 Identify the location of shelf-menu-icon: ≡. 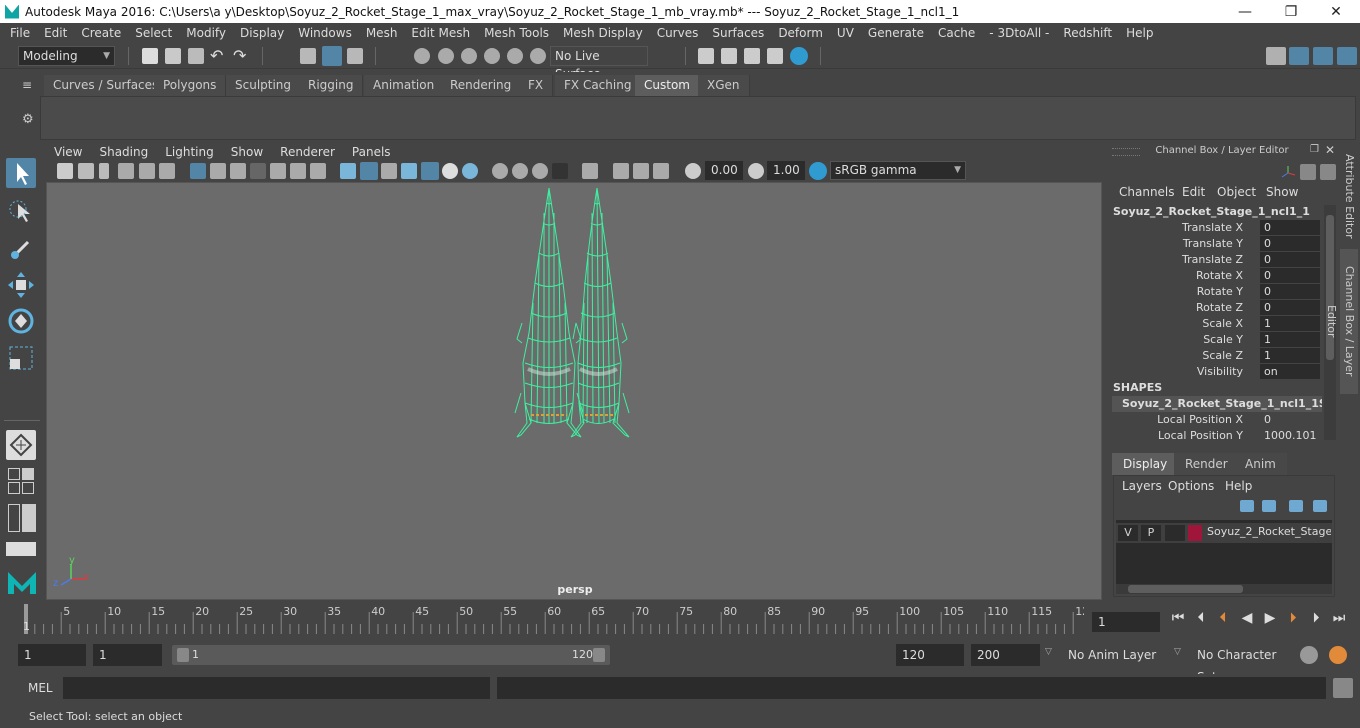
(27, 85).